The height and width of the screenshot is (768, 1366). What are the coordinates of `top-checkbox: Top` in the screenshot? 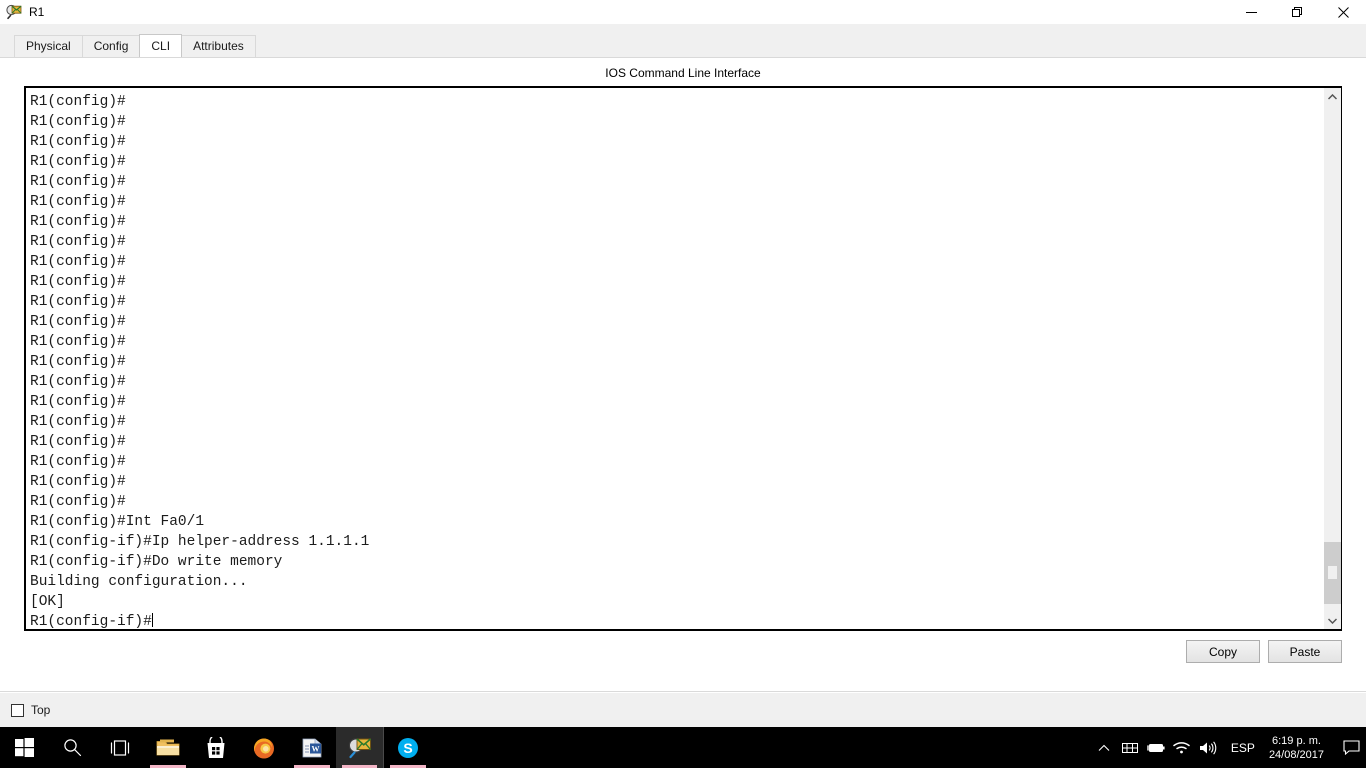 It's located at (30, 710).